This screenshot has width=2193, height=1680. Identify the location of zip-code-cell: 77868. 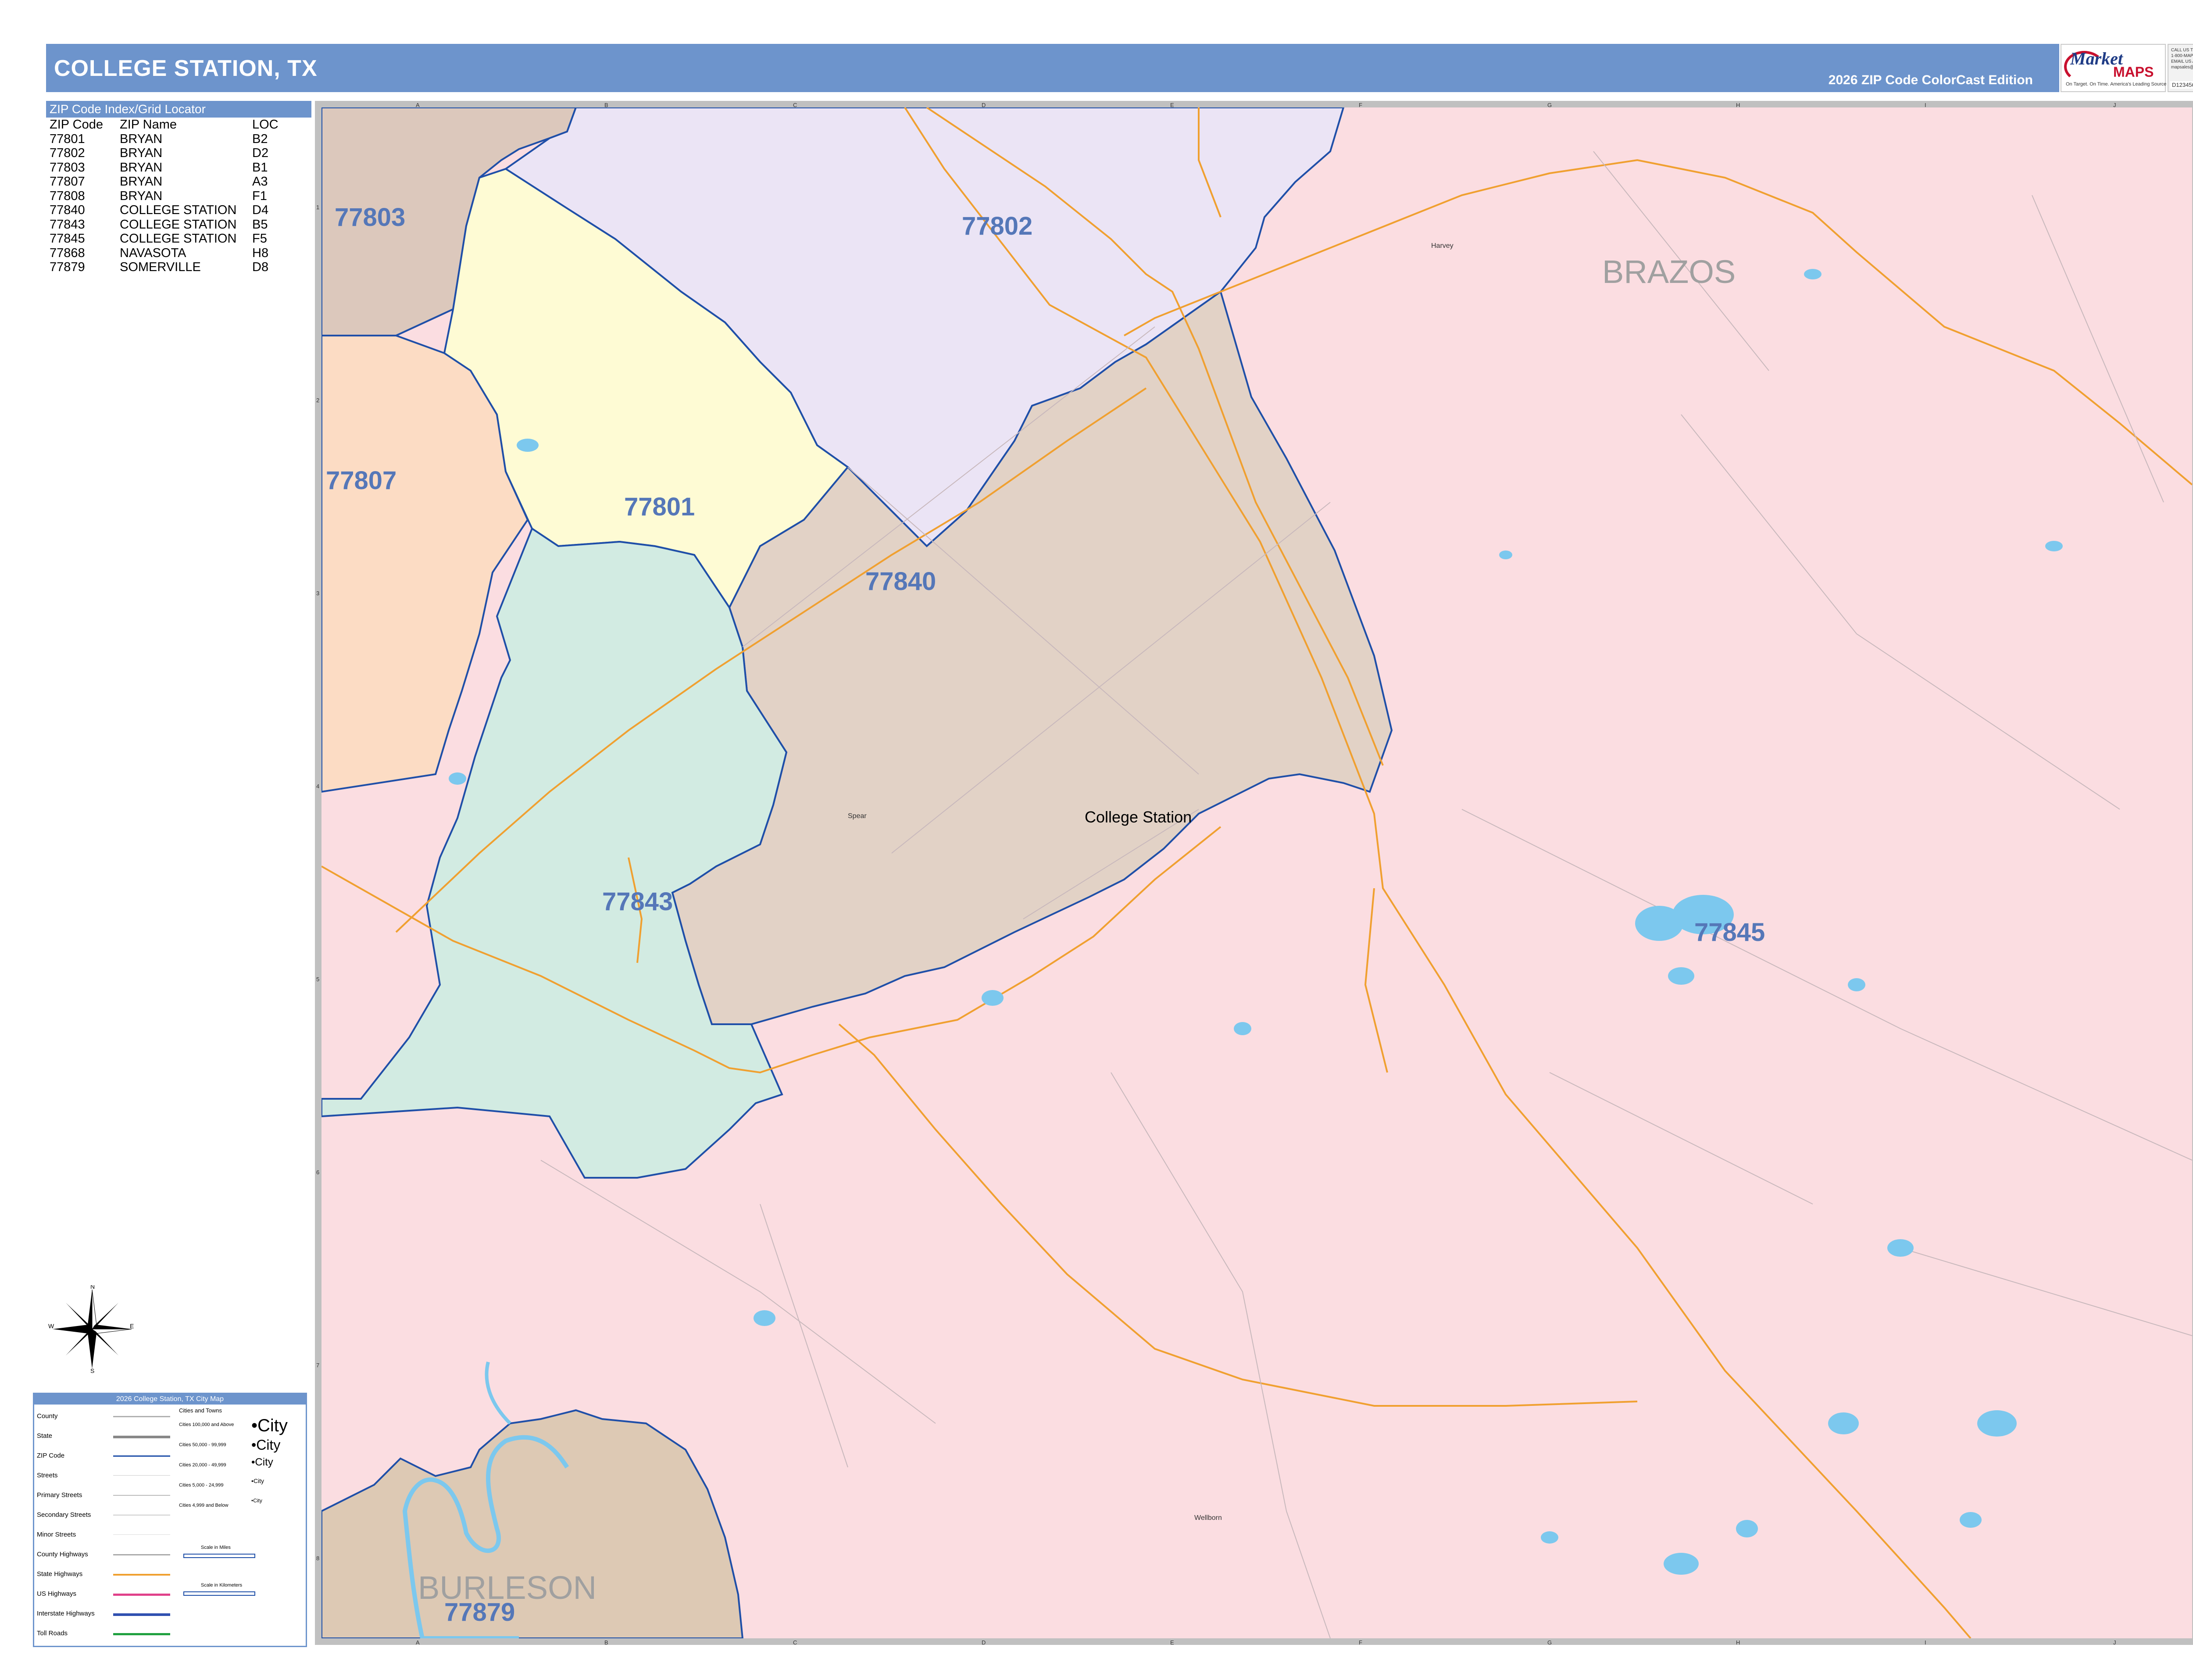
(67, 253).